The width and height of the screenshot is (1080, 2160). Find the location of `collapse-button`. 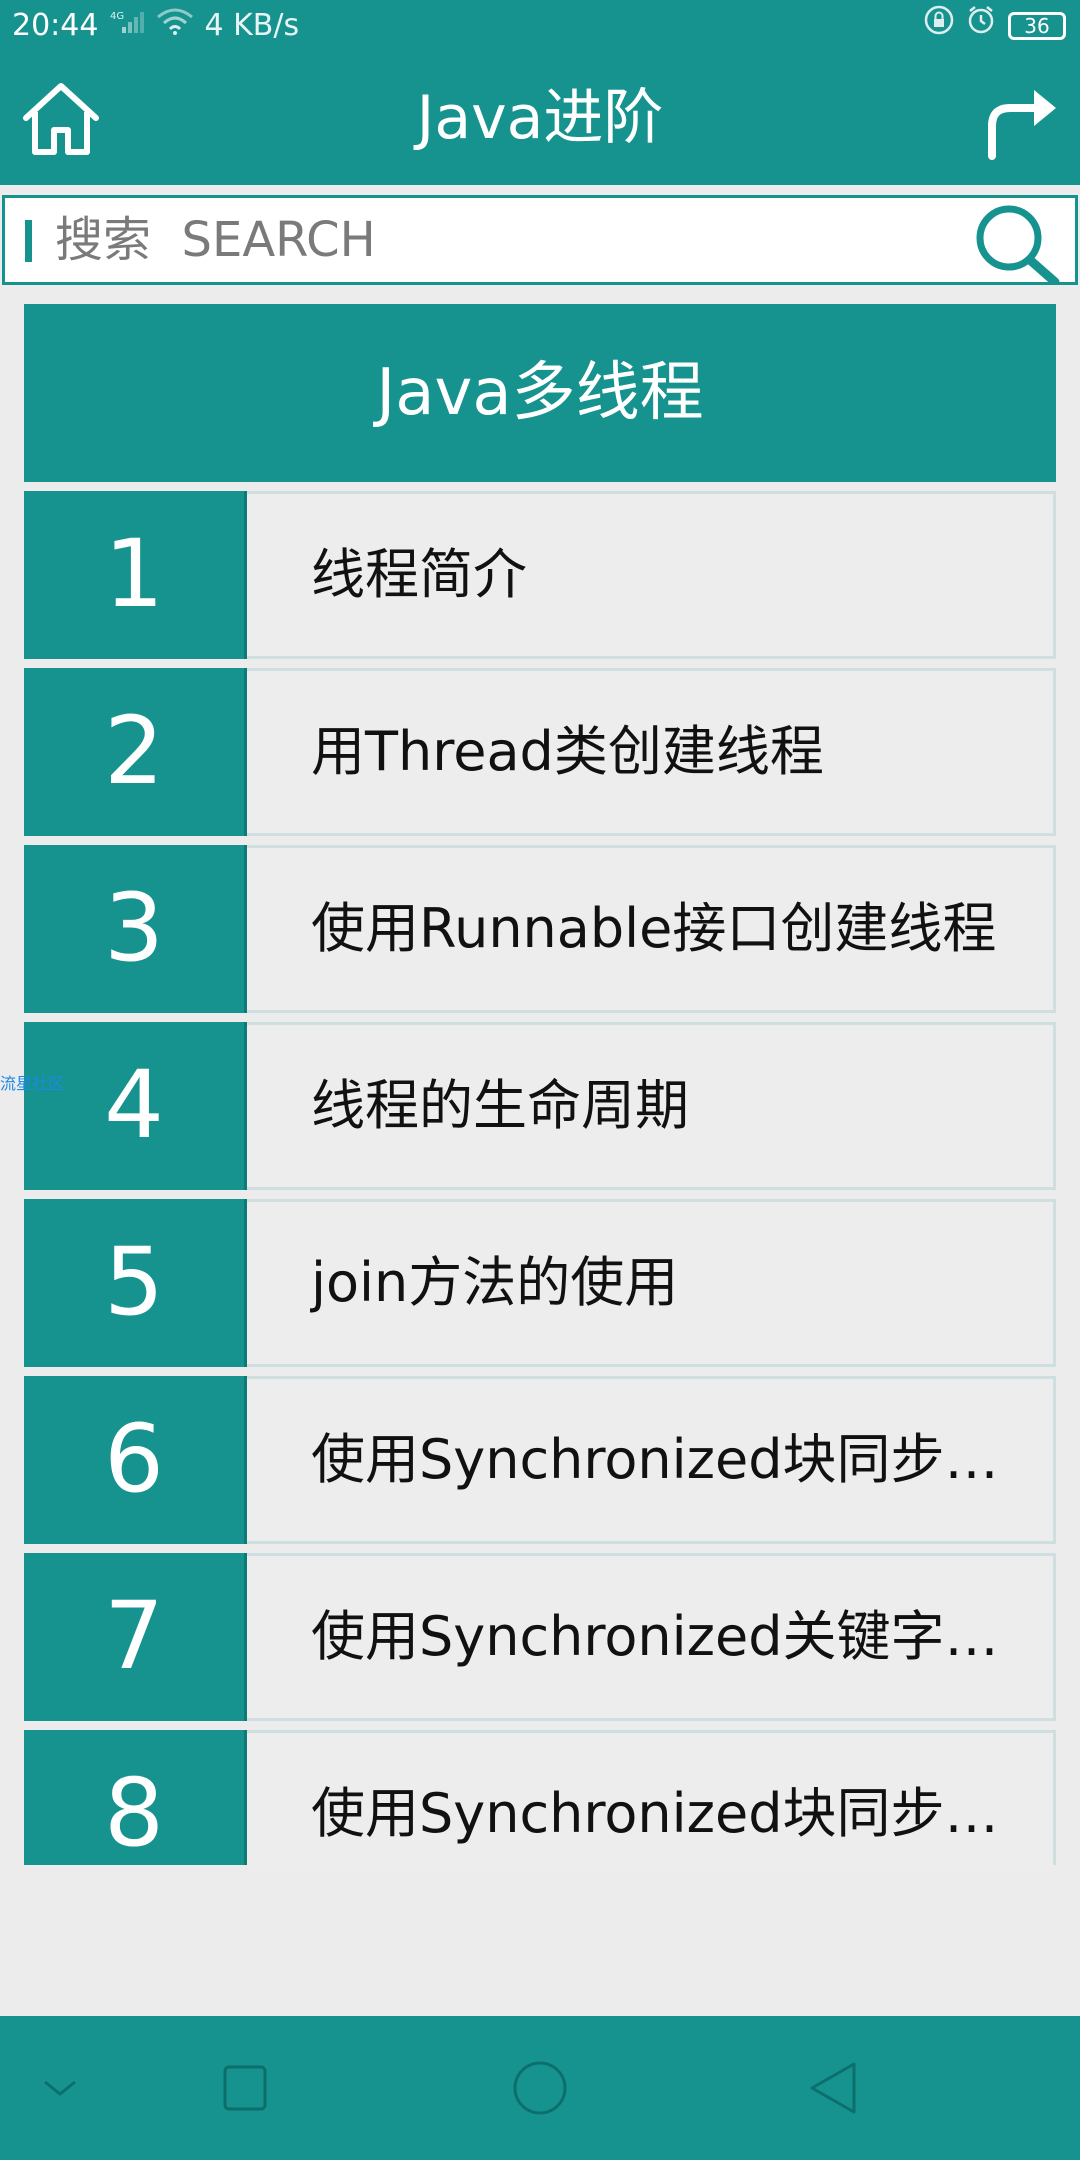

collapse-button is located at coordinates (60, 2088).